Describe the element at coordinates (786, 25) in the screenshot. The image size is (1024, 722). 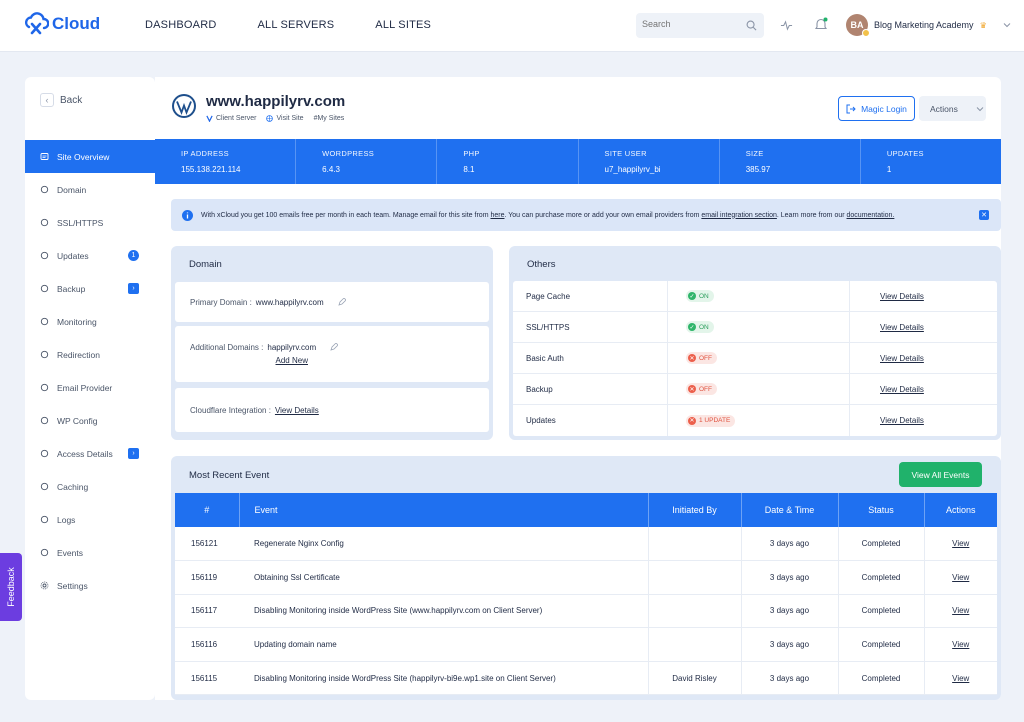
I see `activity-icon` at that location.